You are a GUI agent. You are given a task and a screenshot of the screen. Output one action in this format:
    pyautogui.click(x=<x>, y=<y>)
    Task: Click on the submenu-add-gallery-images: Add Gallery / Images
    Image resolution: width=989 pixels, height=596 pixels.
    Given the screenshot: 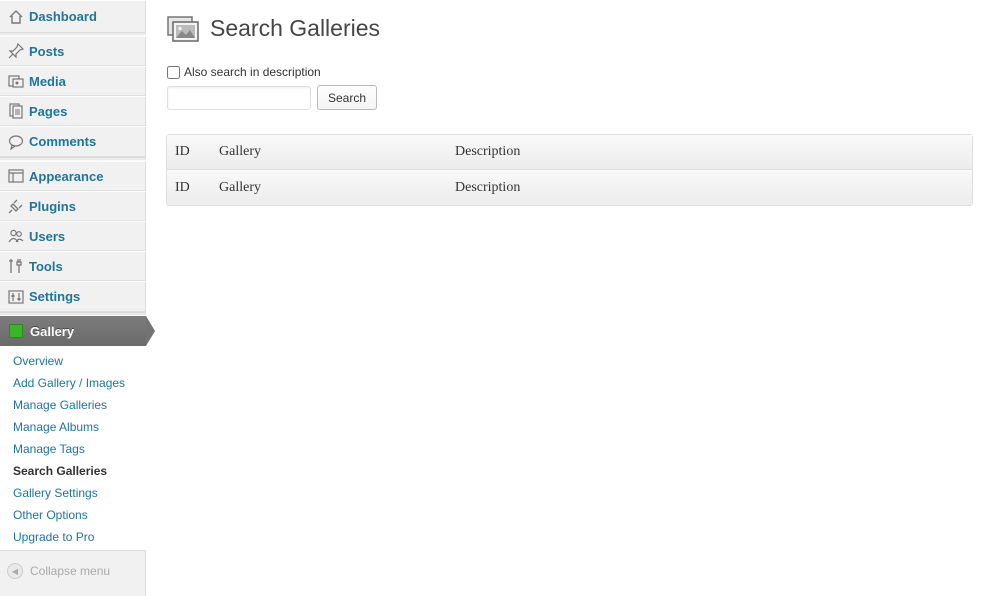 What is the action you would take?
    pyautogui.click(x=73, y=383)
    